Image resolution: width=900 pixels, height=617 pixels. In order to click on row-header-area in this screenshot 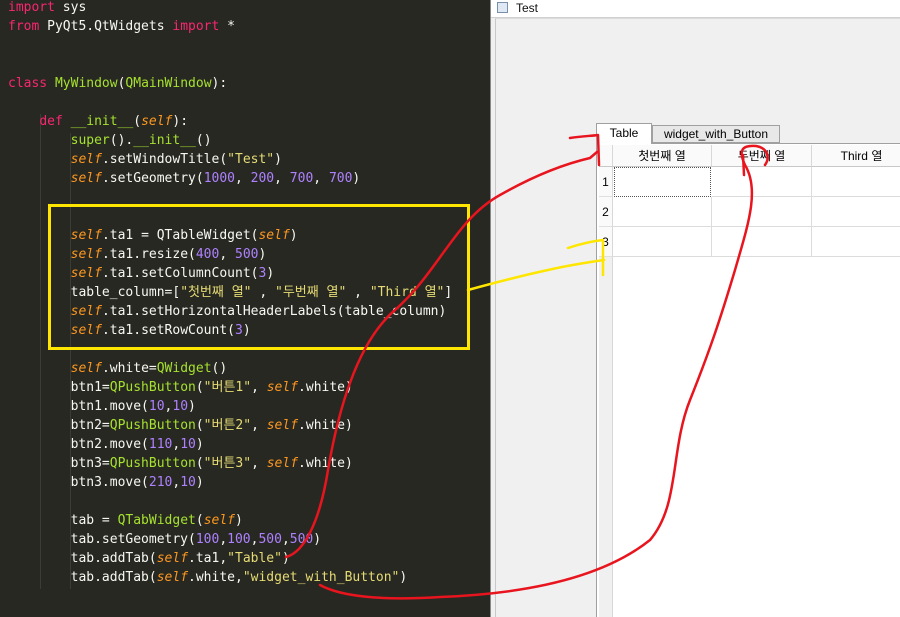, I will do `click(606, 437)`.